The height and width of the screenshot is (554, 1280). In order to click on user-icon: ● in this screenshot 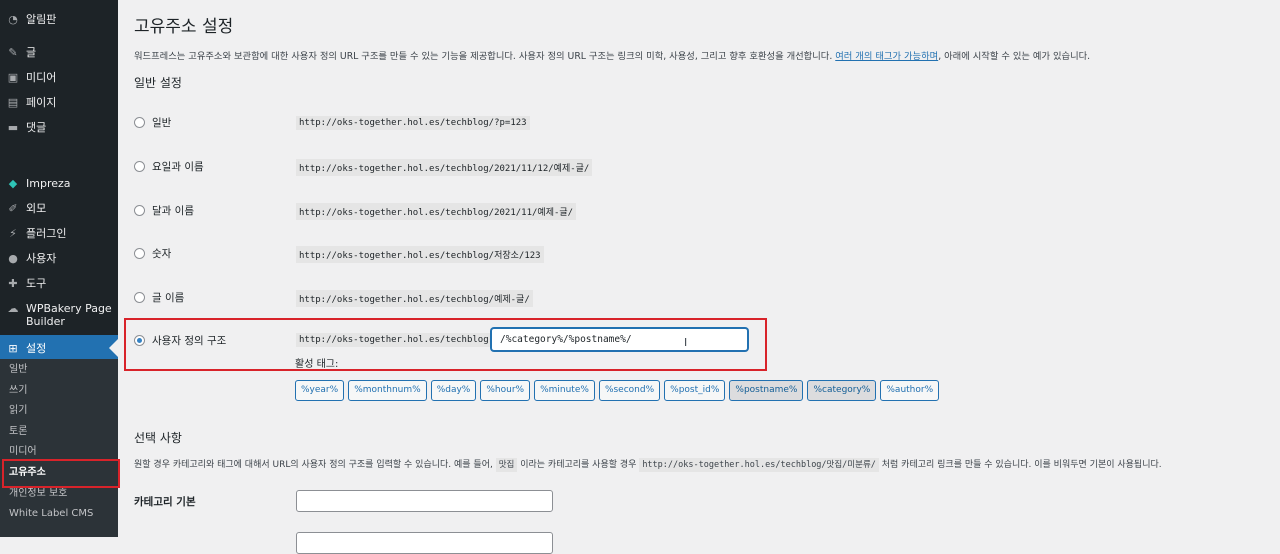, I will do `click(13, 258)`.